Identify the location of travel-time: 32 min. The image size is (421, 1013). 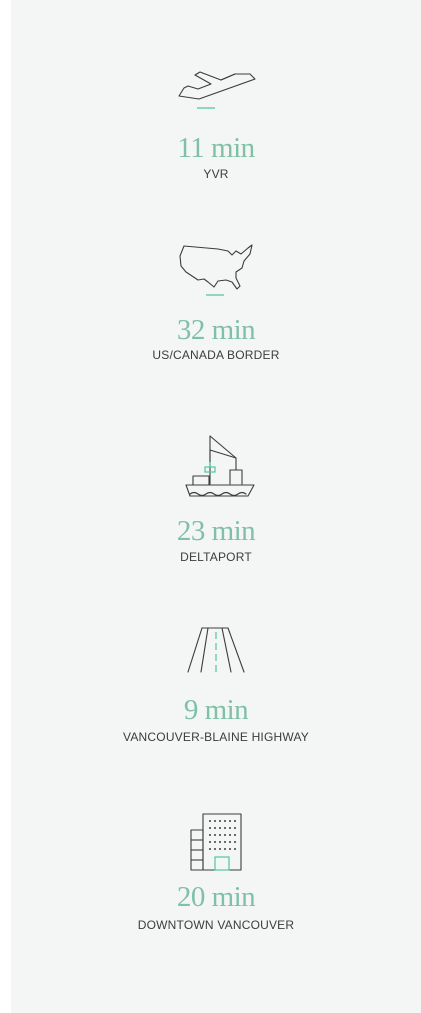
(216, 330).